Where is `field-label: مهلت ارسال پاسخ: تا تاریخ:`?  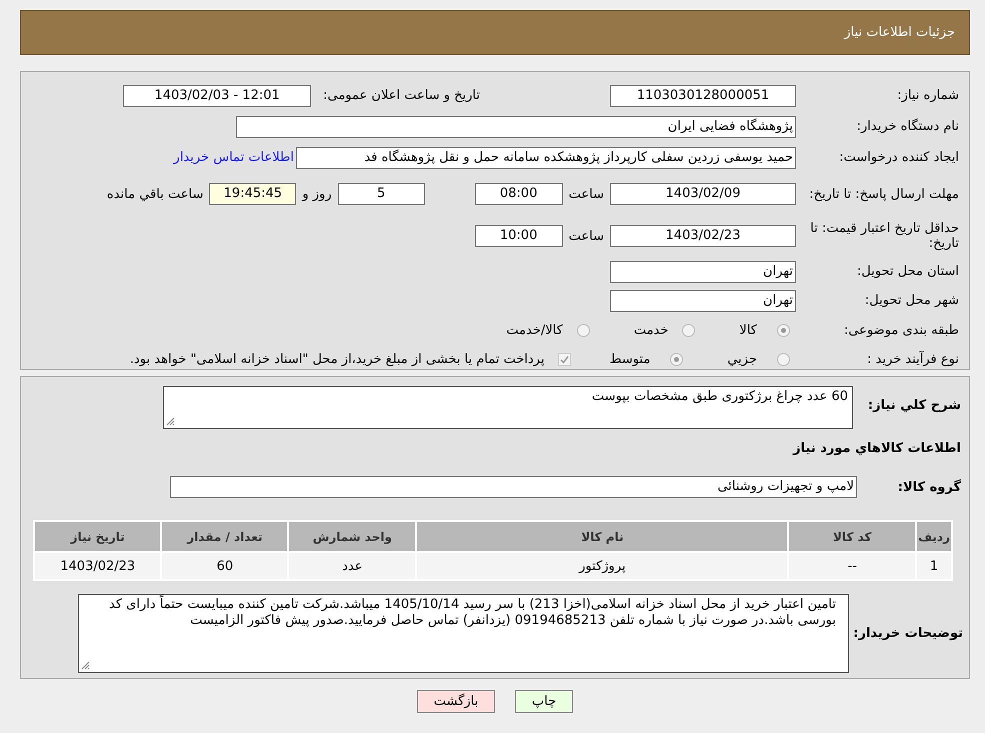
field-label: مهلت ارسال پاسخ: تا تاریخ: is located at coordinates (884, 194).